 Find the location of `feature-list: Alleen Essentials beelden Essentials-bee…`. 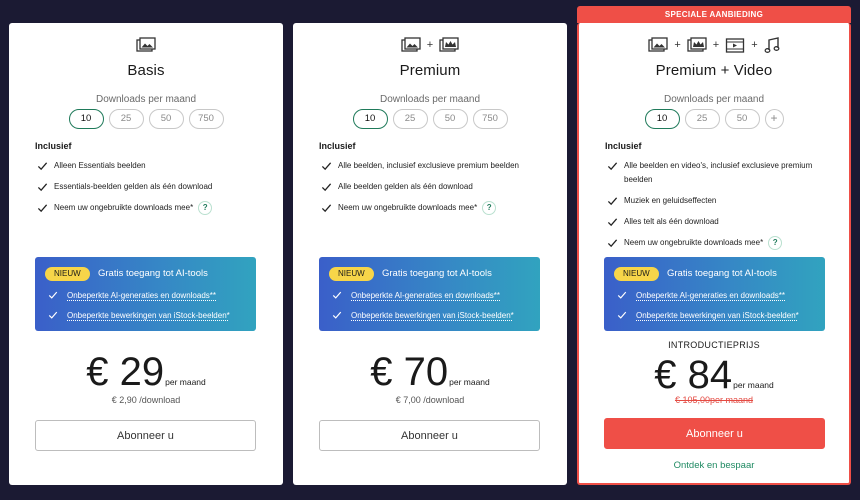

feature-list: Alleen Essentials beelden Essentials-bee… is located at coordinates (149, 190).